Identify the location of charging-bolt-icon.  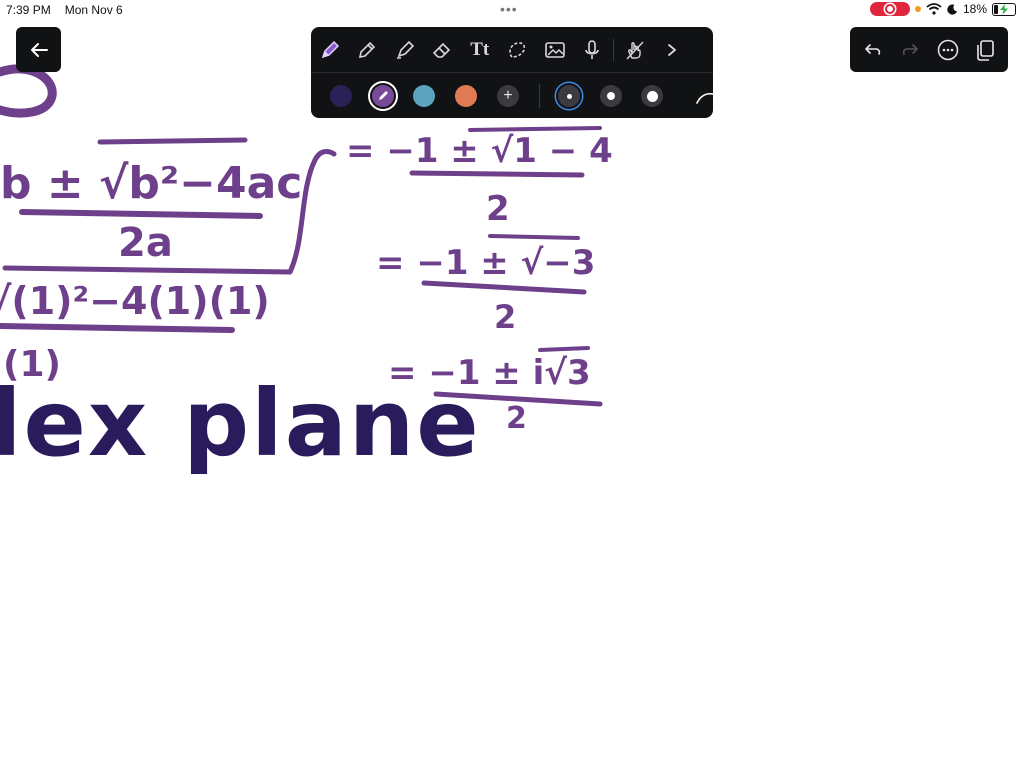
(1004, 9).